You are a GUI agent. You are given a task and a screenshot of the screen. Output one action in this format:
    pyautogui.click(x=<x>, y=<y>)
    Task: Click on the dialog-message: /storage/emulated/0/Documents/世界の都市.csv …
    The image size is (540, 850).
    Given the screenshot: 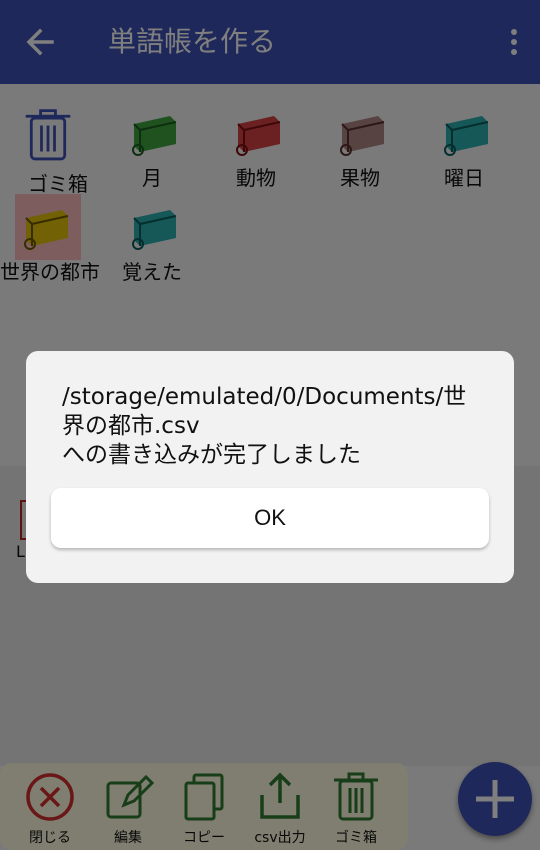 What is the action you would take?
    pyautogui.click(x=264, y=426)
    